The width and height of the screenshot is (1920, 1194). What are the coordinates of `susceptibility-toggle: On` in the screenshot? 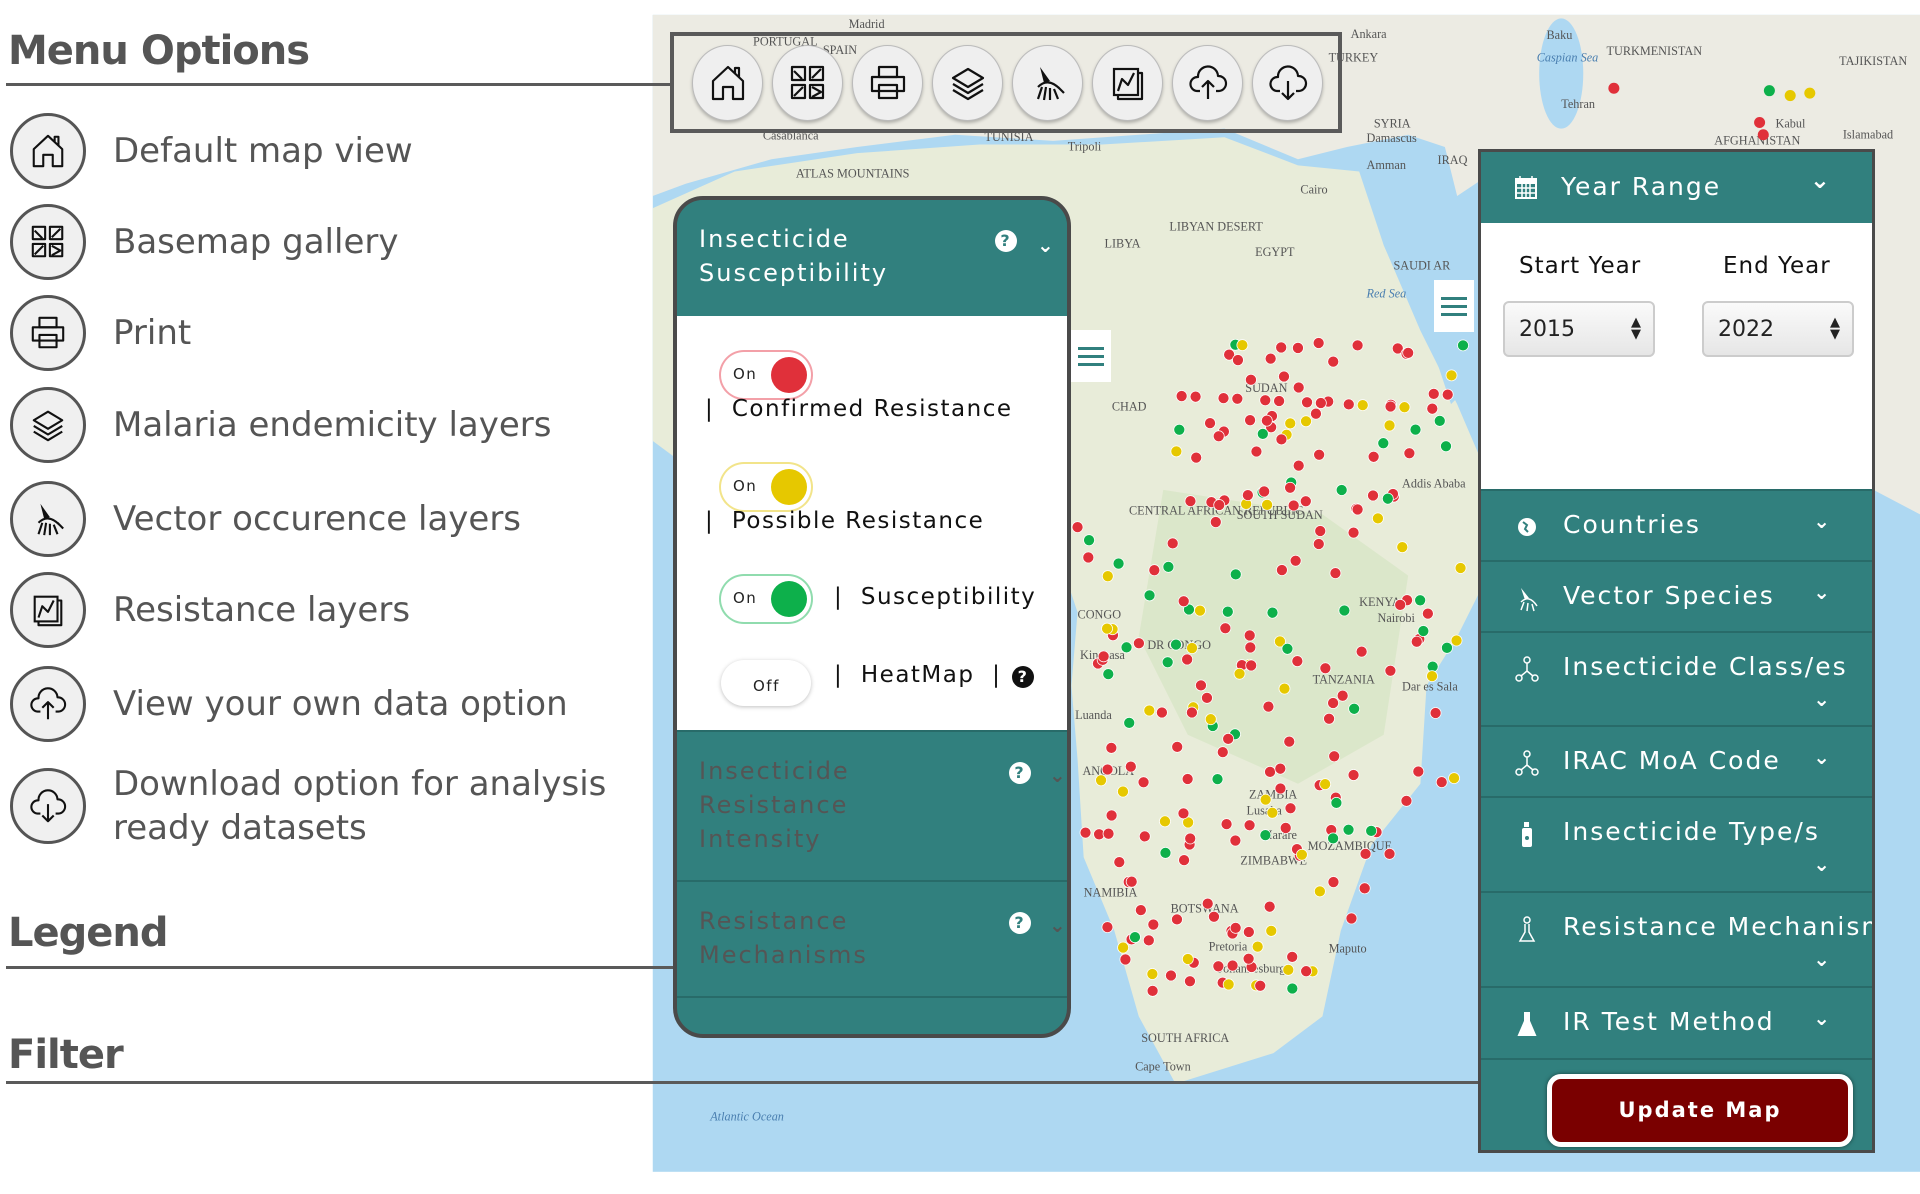 It's located at (766, 599).